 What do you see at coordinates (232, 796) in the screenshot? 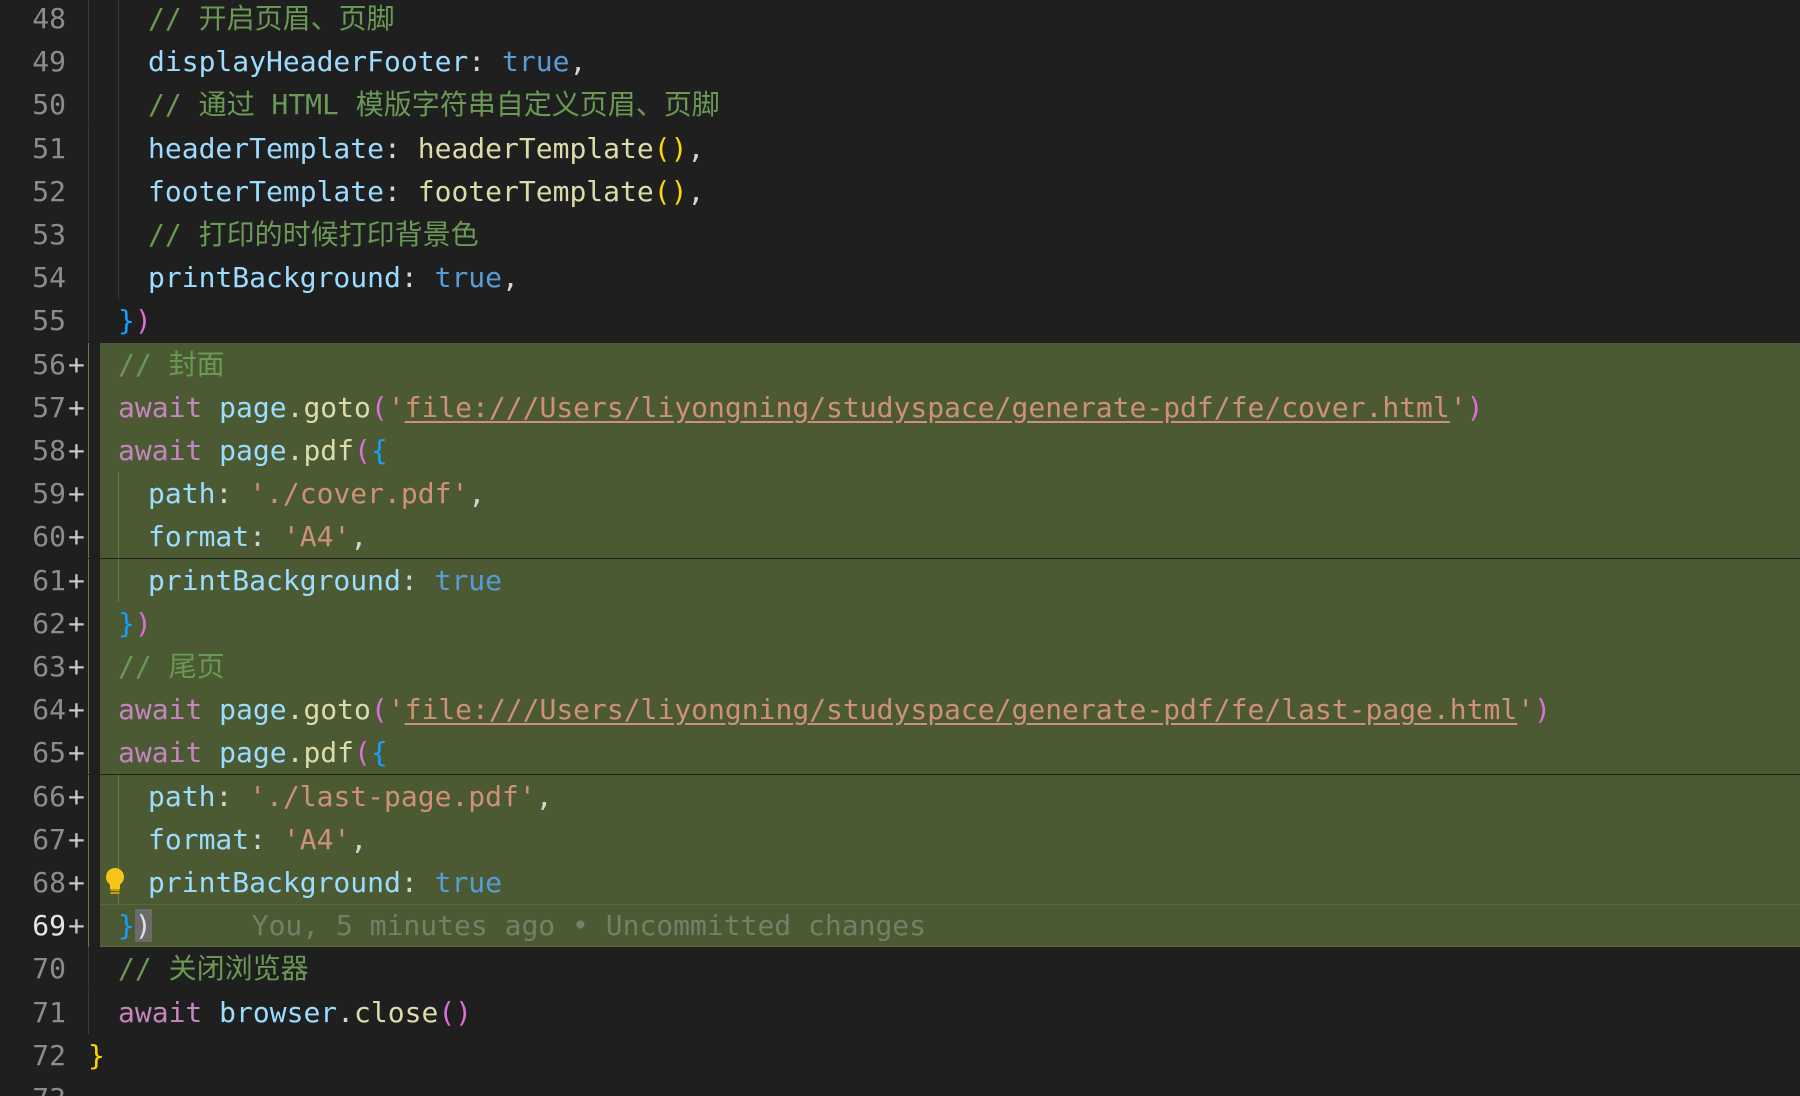
I see `code-token: :` at bounding box center [232, 796].